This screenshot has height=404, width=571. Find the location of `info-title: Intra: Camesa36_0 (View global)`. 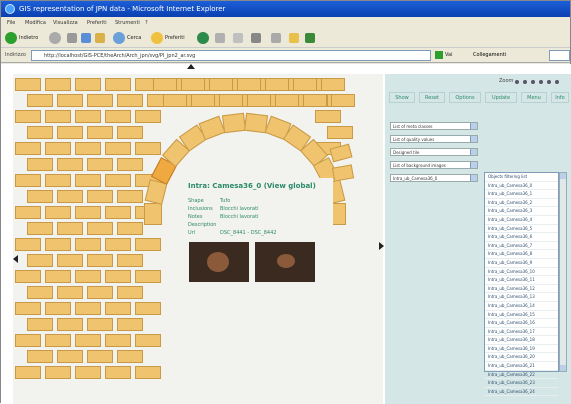

info-title: Intra: Camesa36_0 (View global) is located at coordinates (252, 186).